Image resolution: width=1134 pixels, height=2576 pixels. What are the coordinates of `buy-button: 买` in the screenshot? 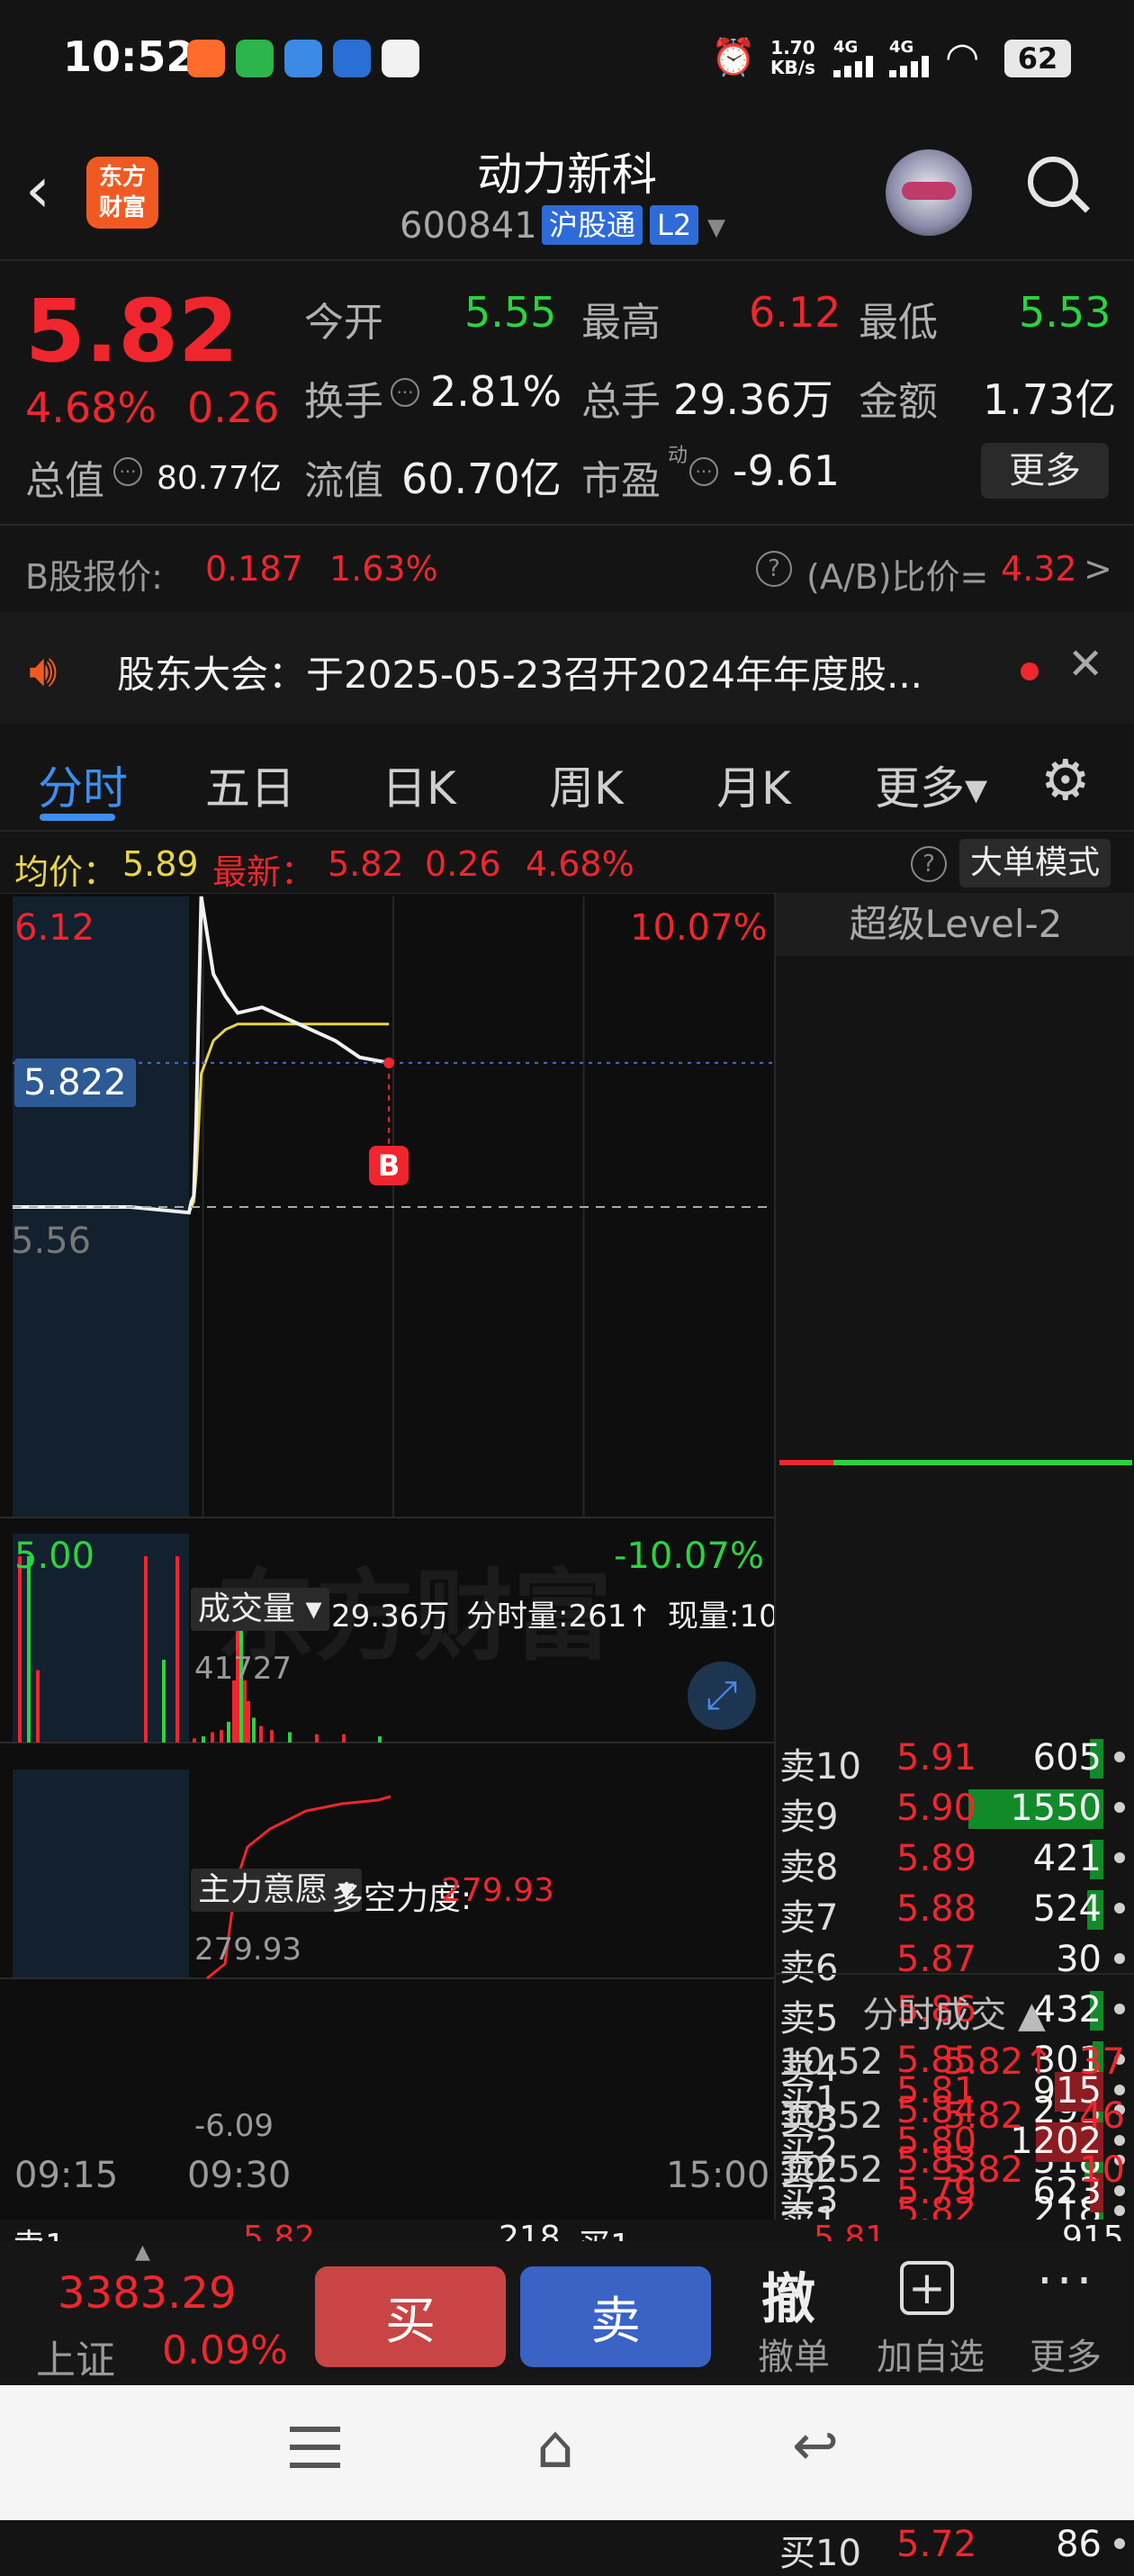 It's located at (411, 2316).